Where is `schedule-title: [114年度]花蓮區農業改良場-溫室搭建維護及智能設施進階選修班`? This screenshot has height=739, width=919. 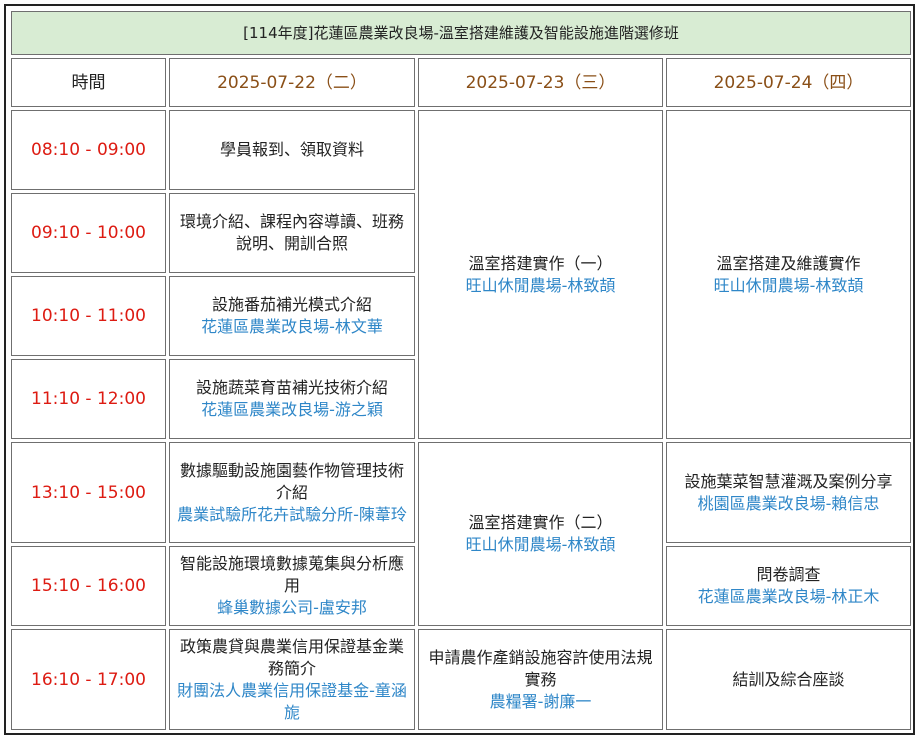
schedule-title: [114年度]花蓮區農業改良場-溫室搭建維護及智能設施進階選修班 is located at coordinates (461, 33).